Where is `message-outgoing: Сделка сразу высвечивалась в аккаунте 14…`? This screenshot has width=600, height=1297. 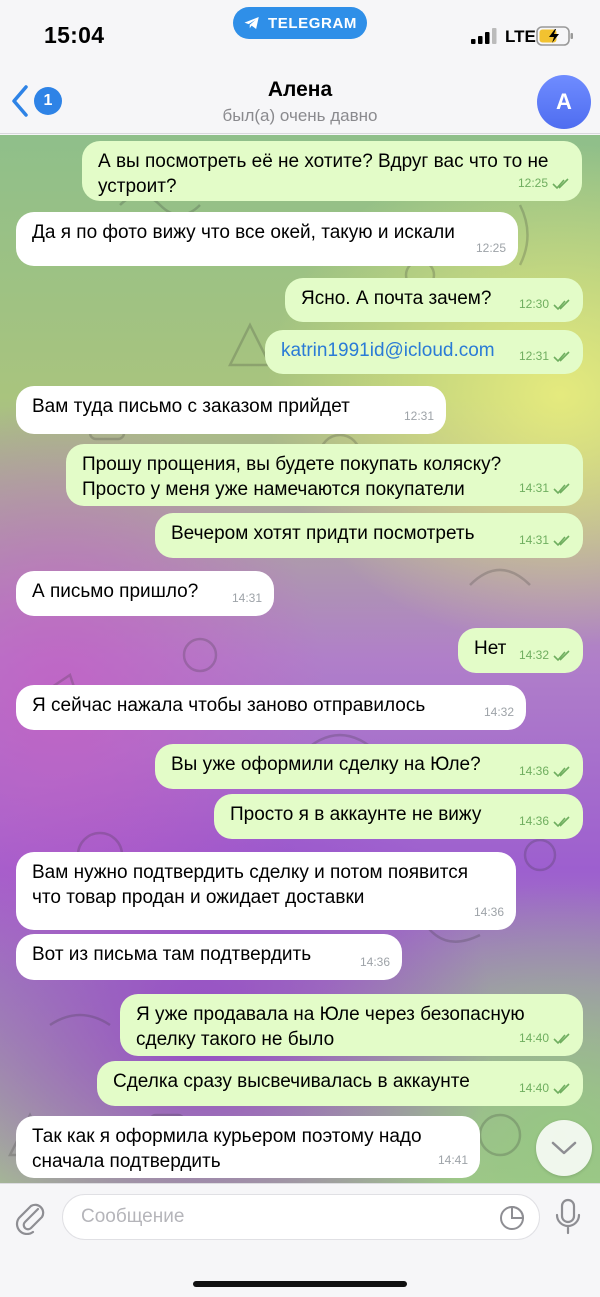 message-outgoing: Сделка сразу высвечивалась в аккаунте 14… is located at coordinates (340, 1083).